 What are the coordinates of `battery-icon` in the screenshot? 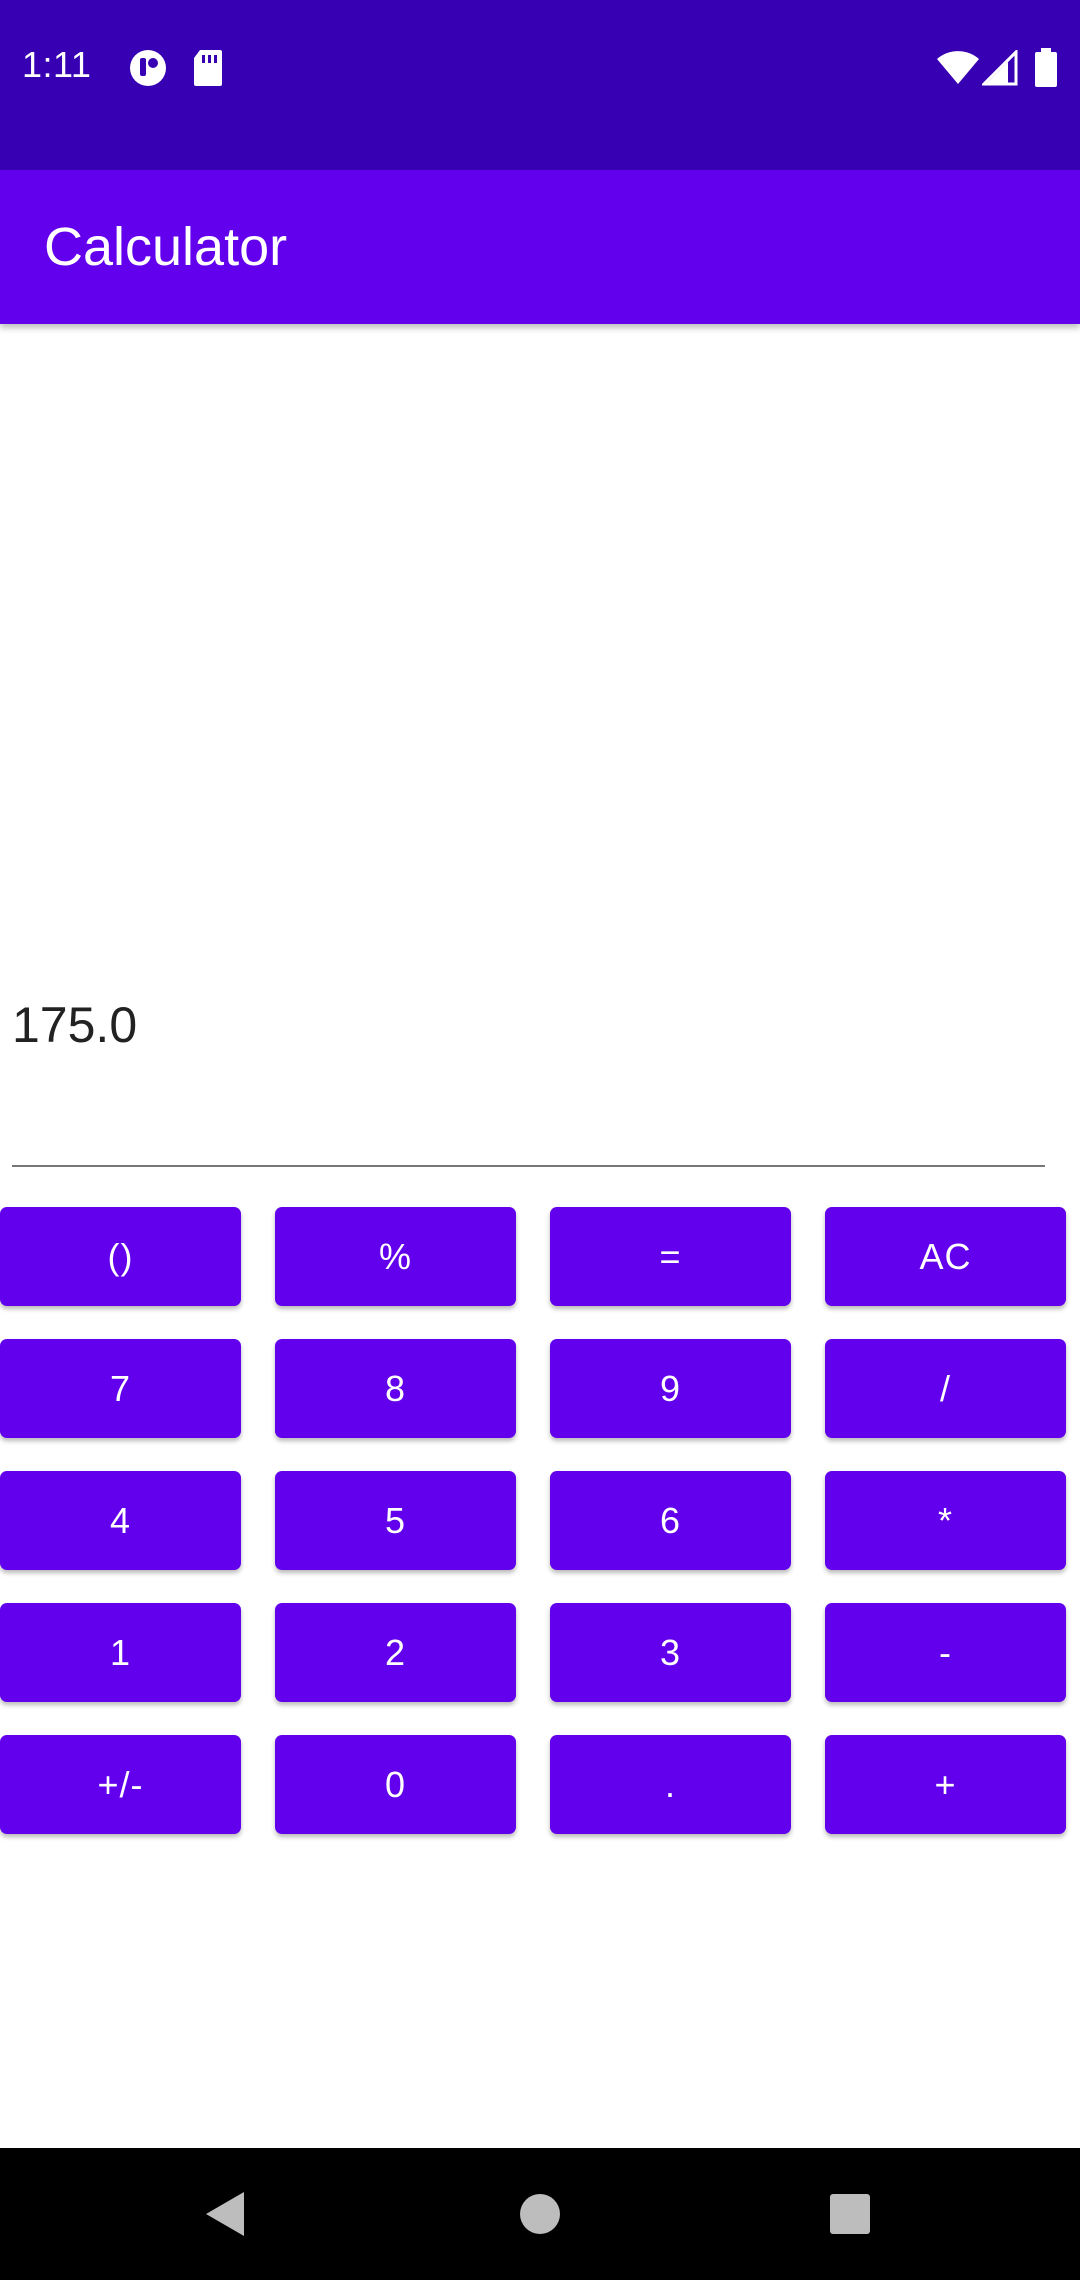 It's located at (1046, 70).